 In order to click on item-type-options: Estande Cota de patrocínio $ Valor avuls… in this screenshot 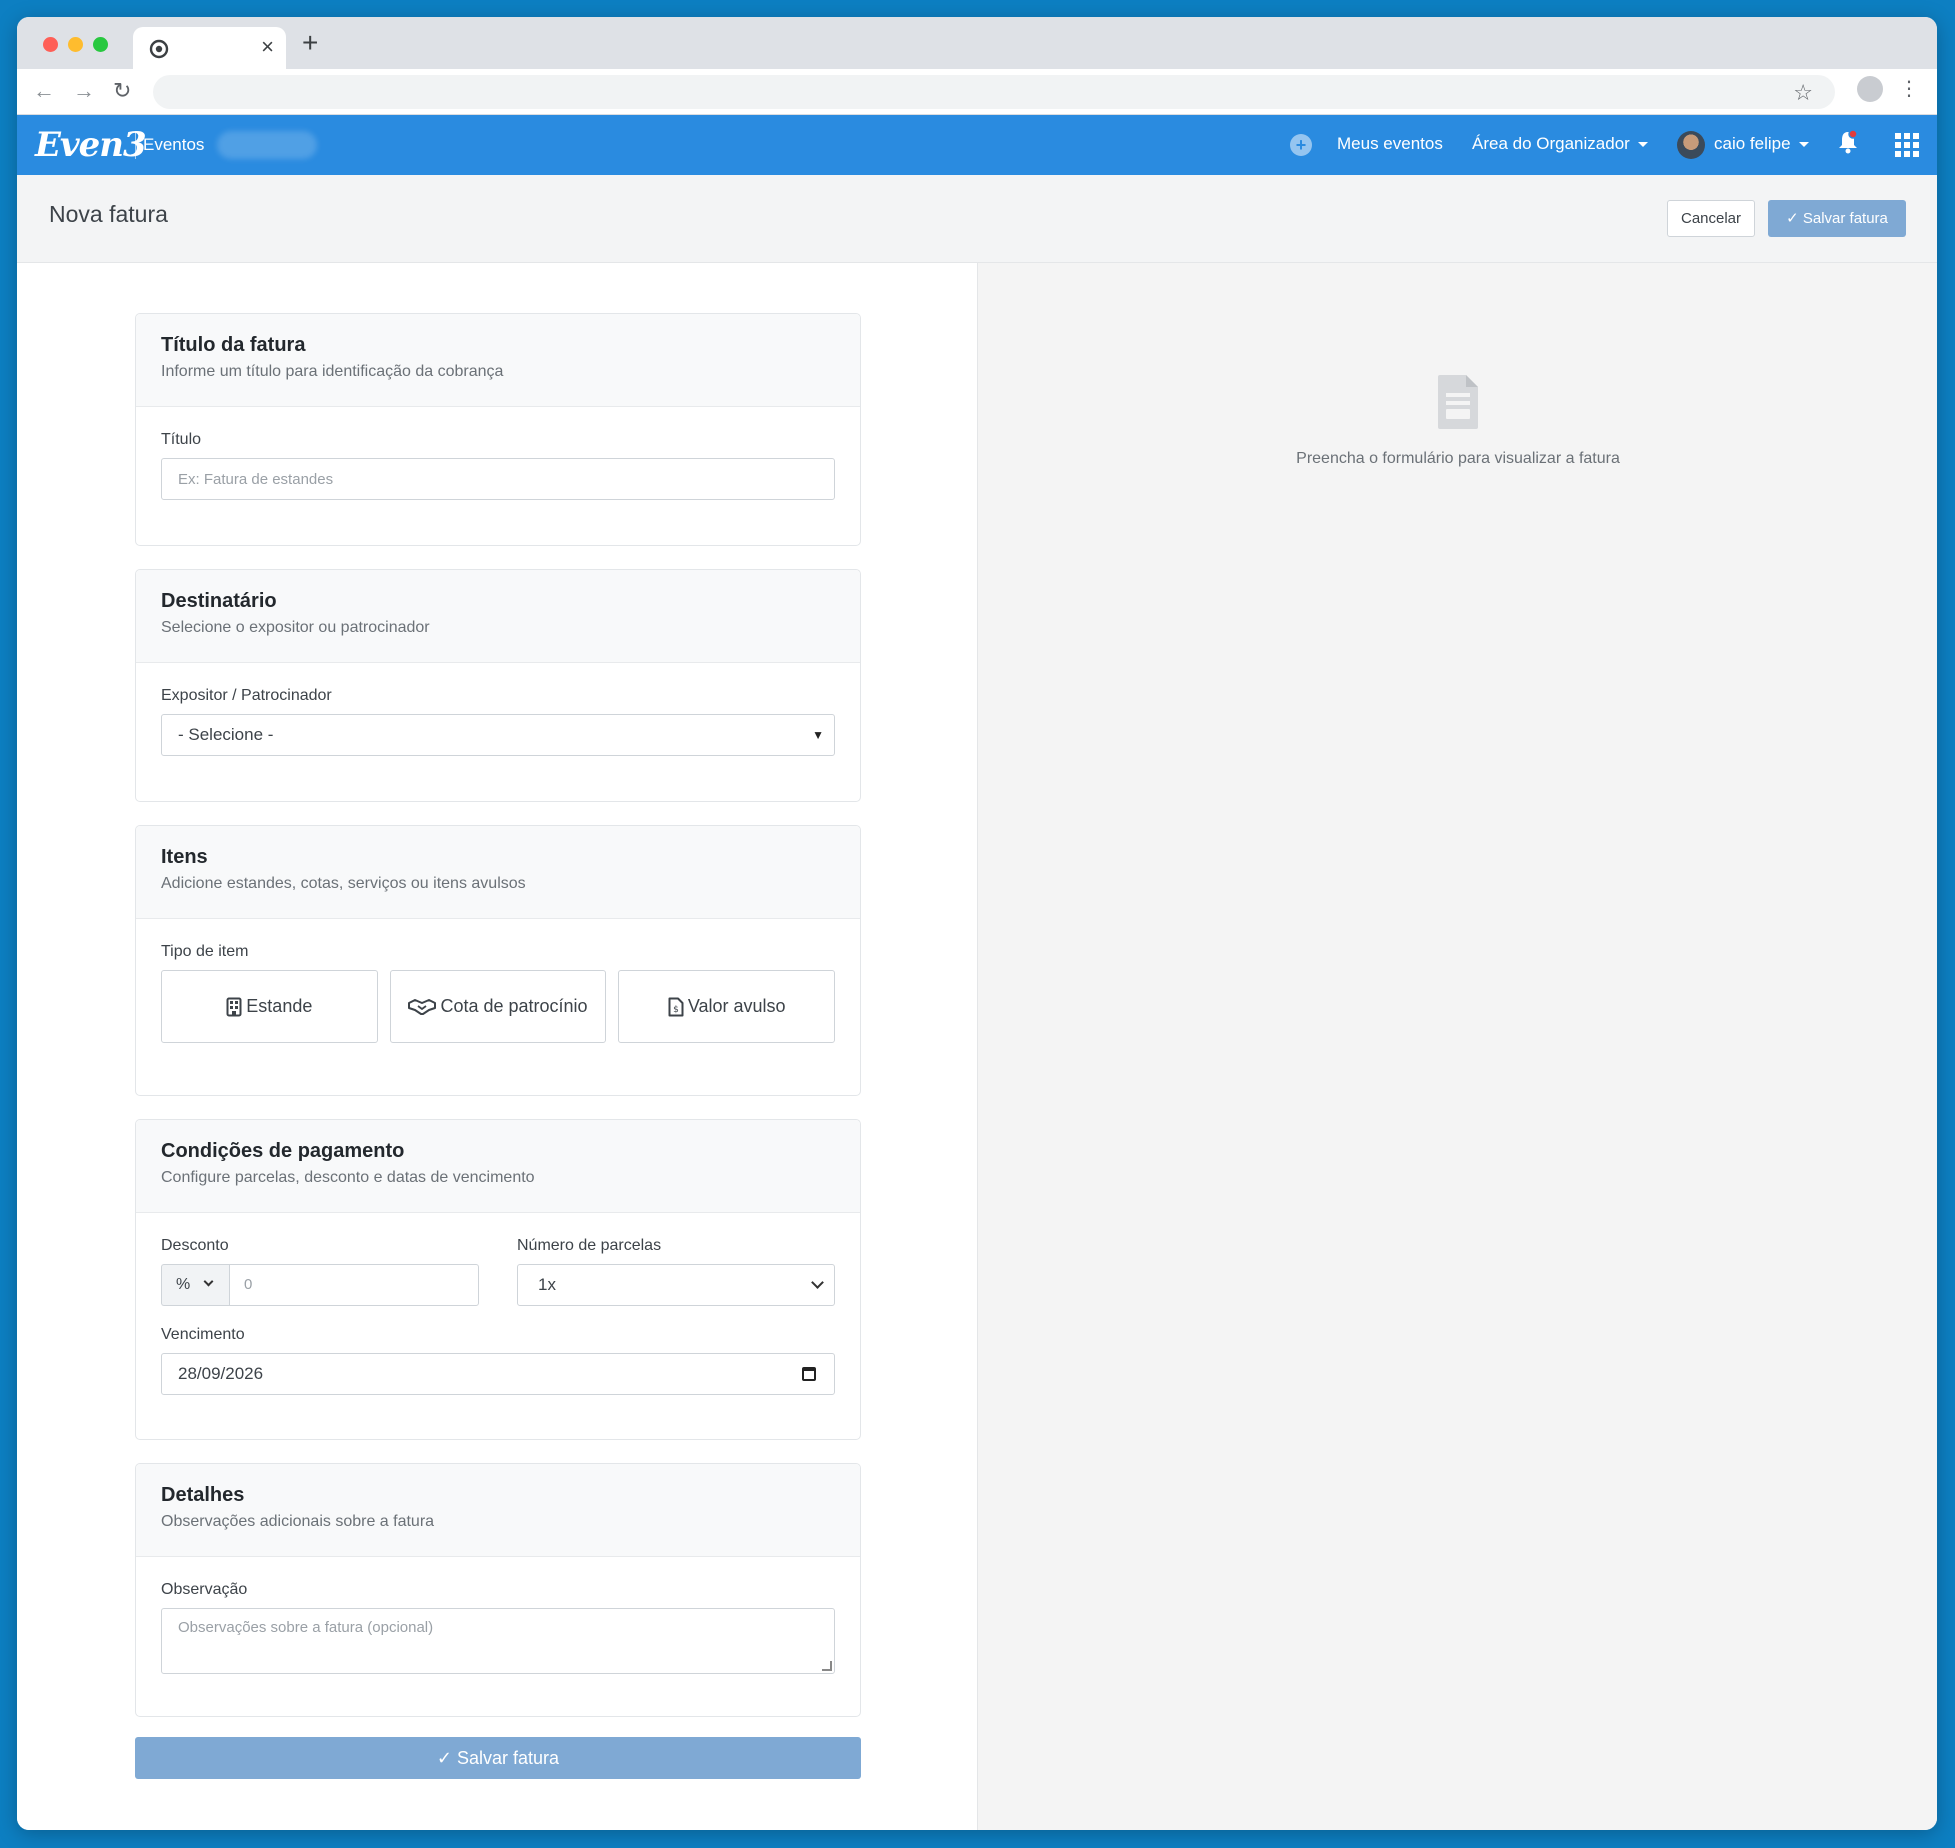, I will do `click(498, 1006)`.